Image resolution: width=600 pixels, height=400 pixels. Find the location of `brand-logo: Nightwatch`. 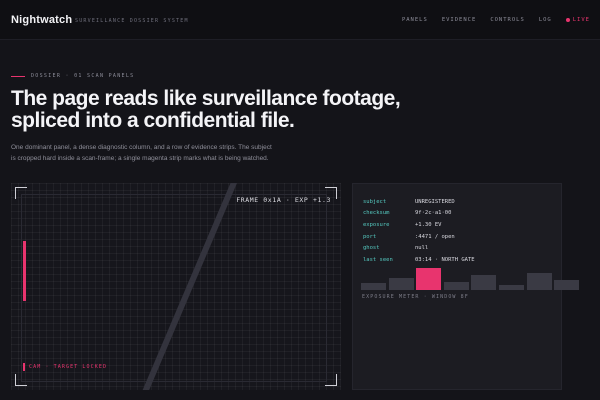

brand-logo: Nightwatch is located at coordinates (41, 20).